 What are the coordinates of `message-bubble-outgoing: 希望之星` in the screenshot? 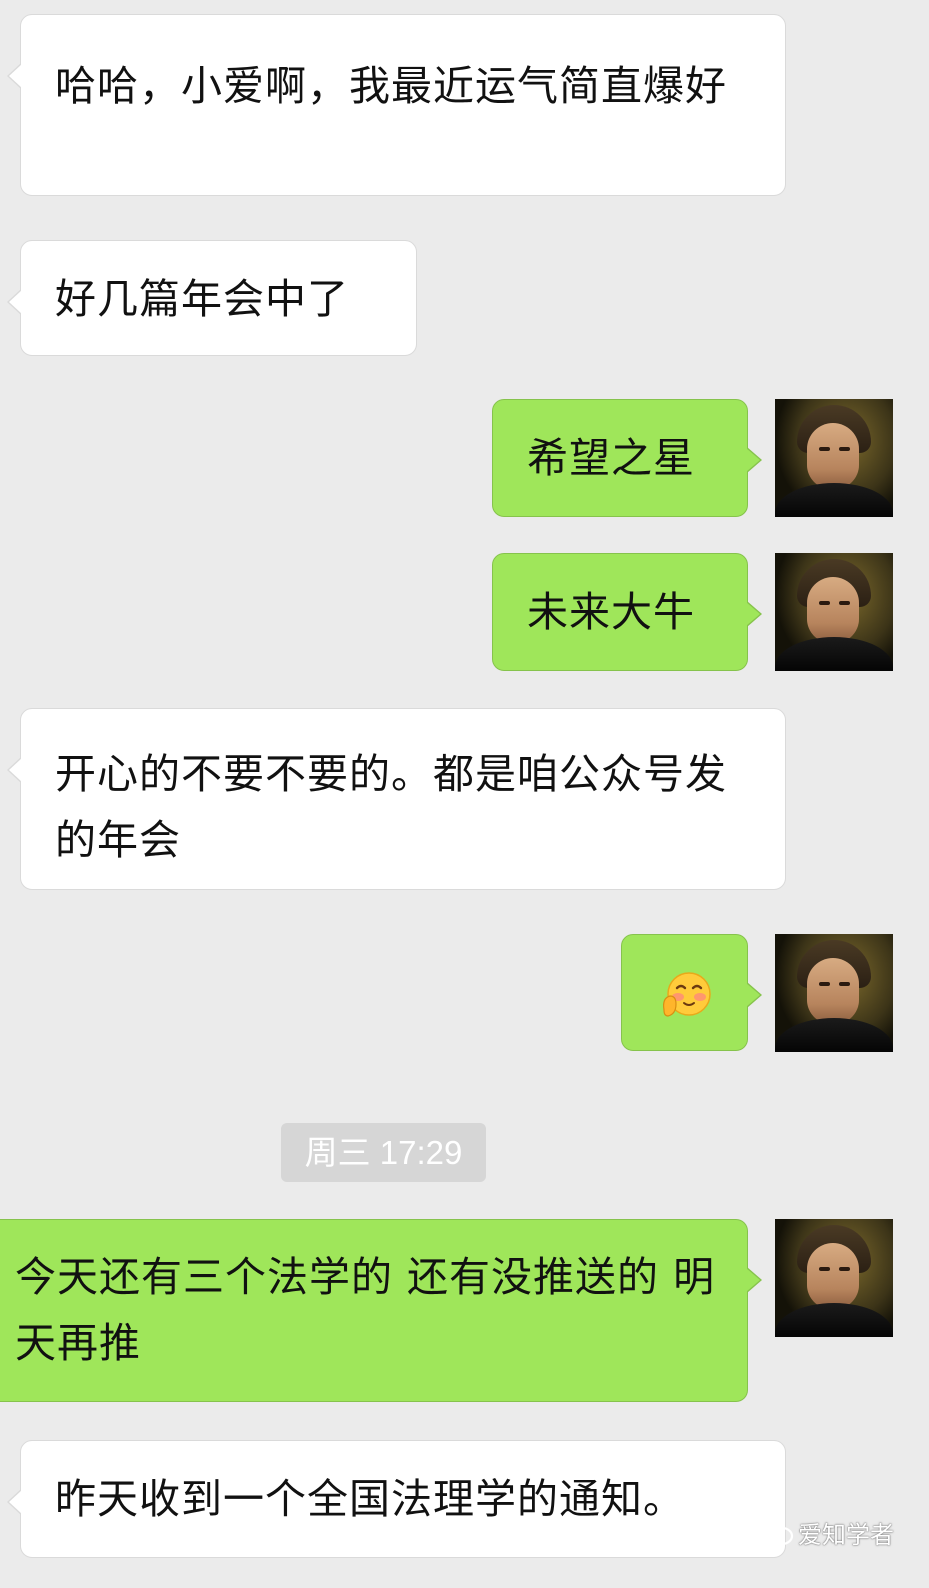 It's located at (627, 458).